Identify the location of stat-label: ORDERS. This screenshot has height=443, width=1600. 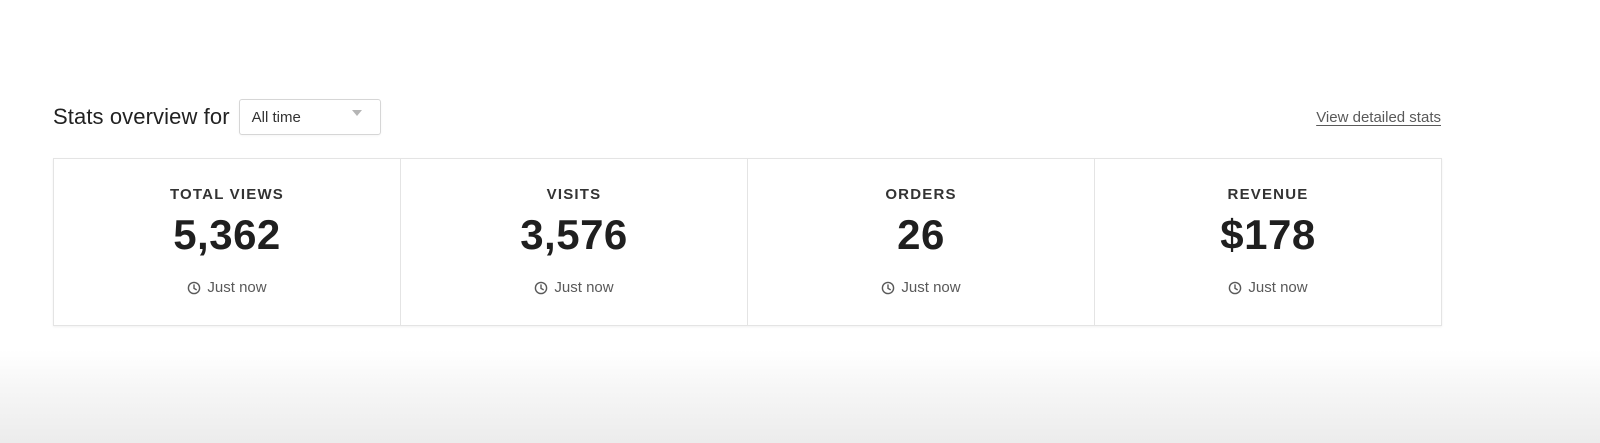
(921, 194).